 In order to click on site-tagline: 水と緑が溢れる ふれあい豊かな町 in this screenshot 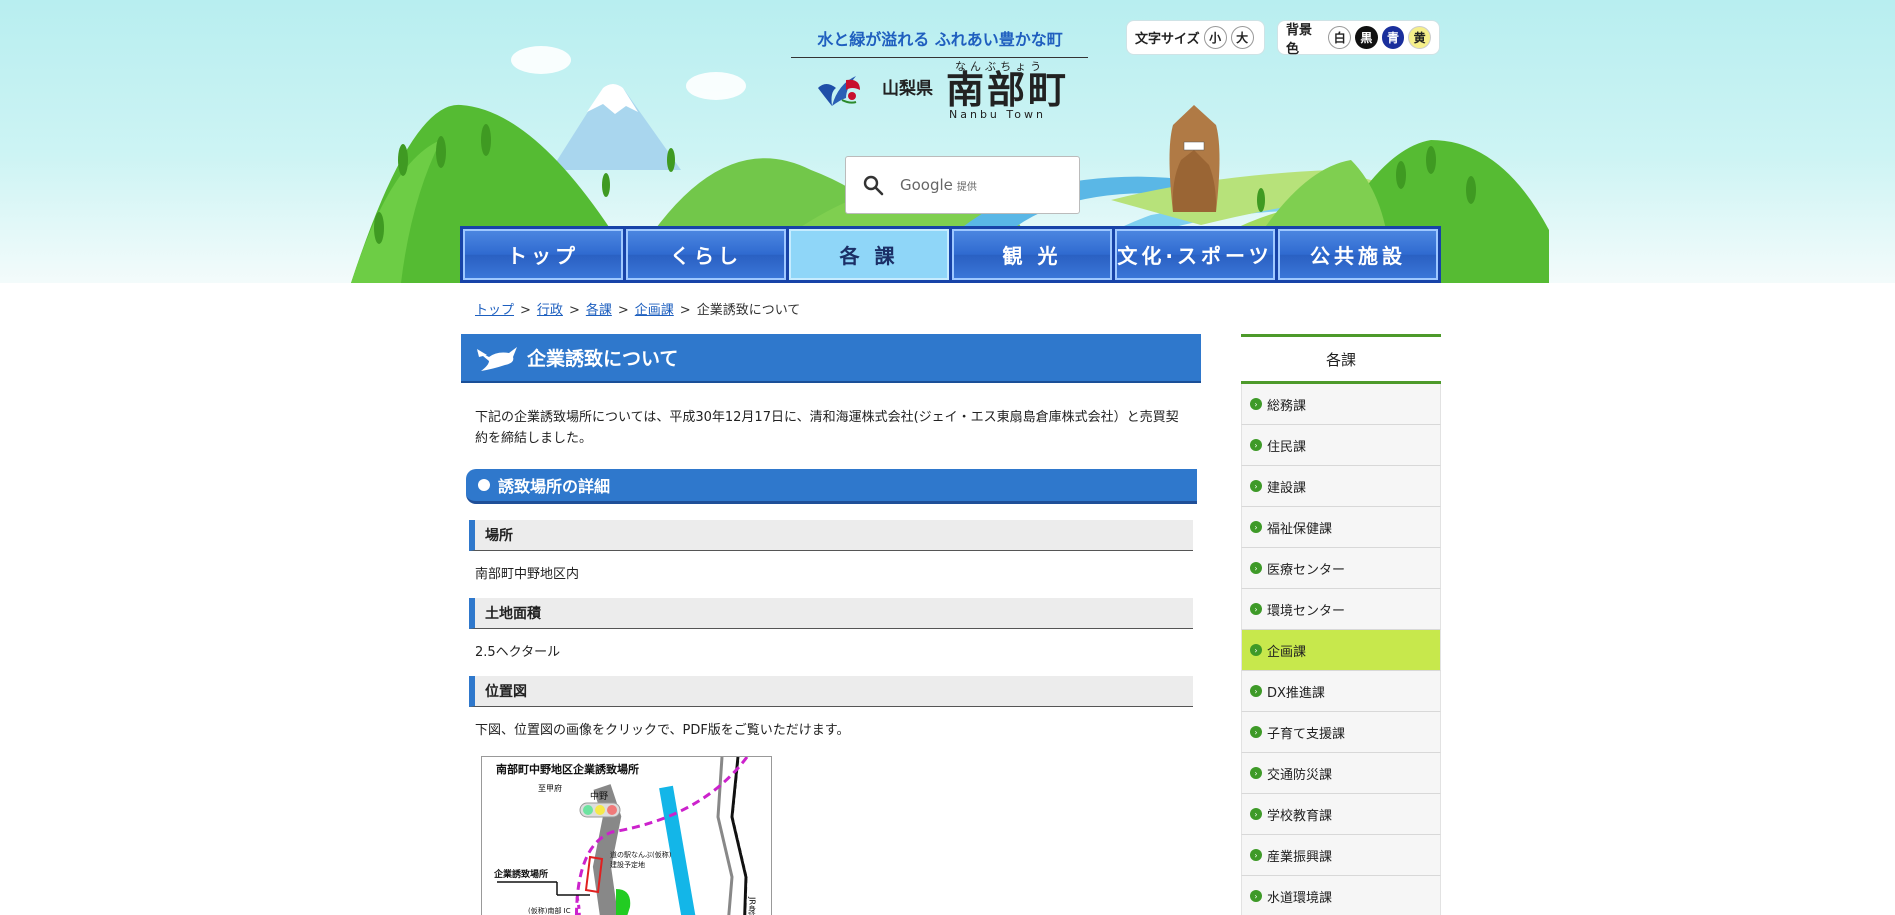, I will do `click(940, 39)`.